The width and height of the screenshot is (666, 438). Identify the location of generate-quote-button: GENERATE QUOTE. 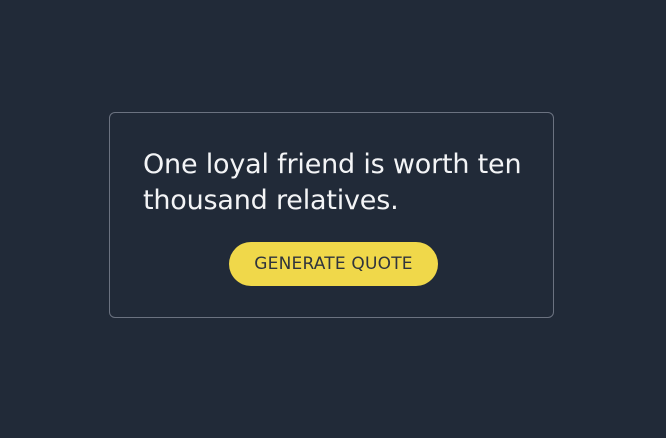
(333, 264).